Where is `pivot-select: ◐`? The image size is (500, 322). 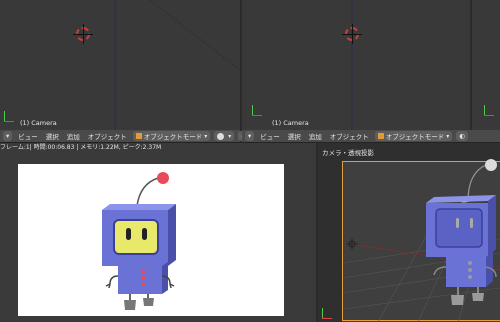 pivot-select: ◐ is located at coordinates (462, 136).